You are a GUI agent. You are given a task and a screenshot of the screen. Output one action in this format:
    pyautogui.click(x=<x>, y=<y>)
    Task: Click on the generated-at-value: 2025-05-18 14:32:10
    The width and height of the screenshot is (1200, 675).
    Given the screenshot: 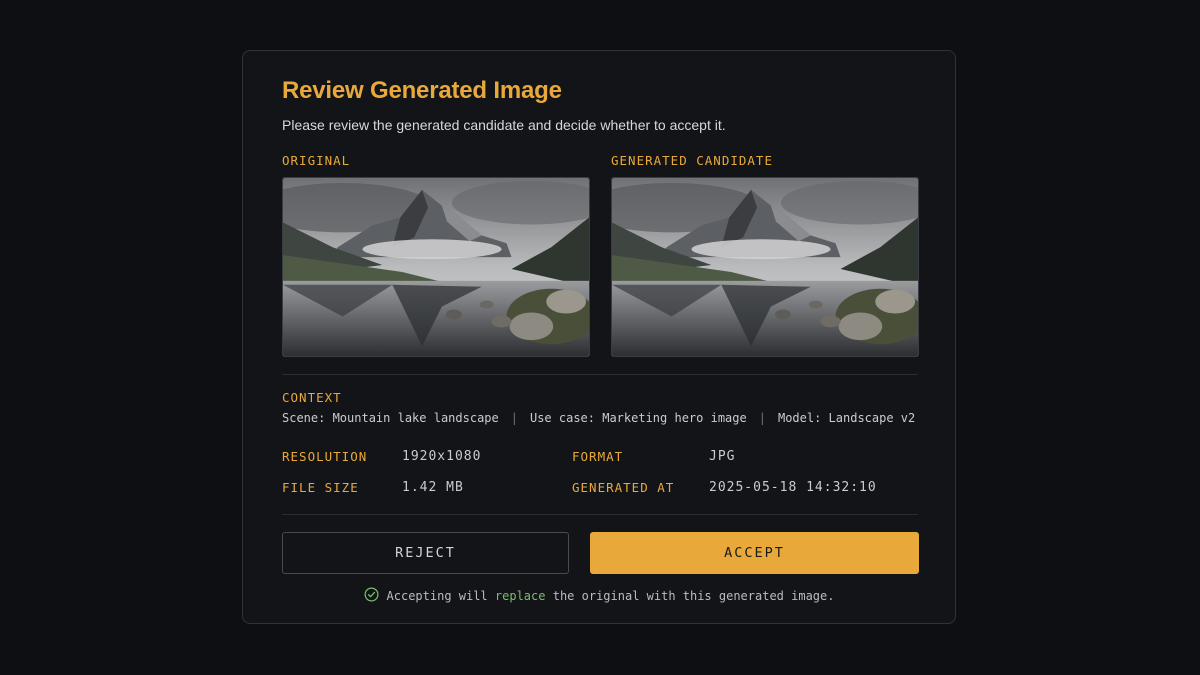 What is the action you would take?
    pyautogui.click(x=793, y=487)
    